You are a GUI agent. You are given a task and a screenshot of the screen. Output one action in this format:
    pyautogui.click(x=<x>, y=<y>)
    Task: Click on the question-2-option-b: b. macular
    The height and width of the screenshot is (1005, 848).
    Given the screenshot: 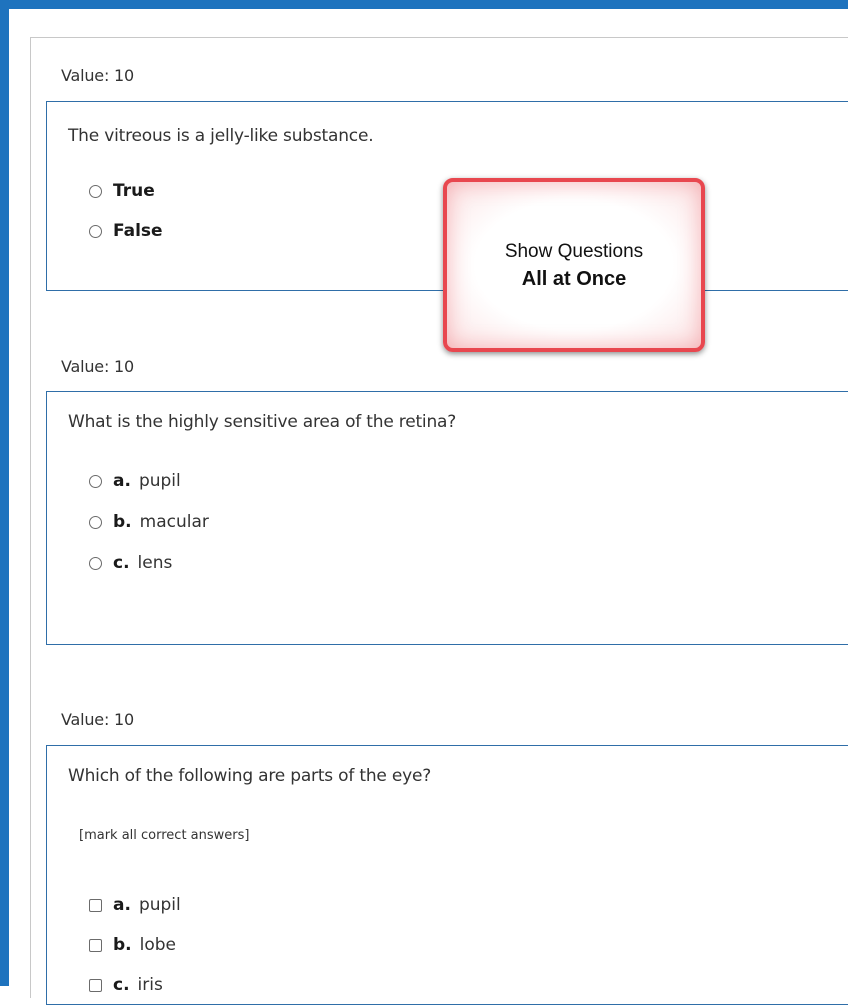 What is the action you would take?
    pyautogui.click(x=149, y=522)
    